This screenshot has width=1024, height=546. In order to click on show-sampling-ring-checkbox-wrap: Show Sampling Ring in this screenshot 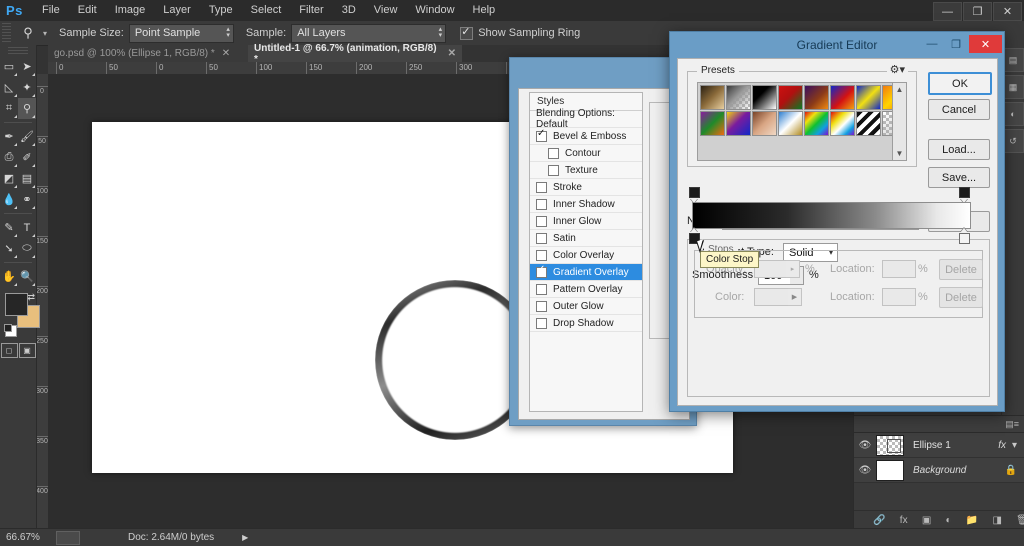, I will do `click(520, 32)`.